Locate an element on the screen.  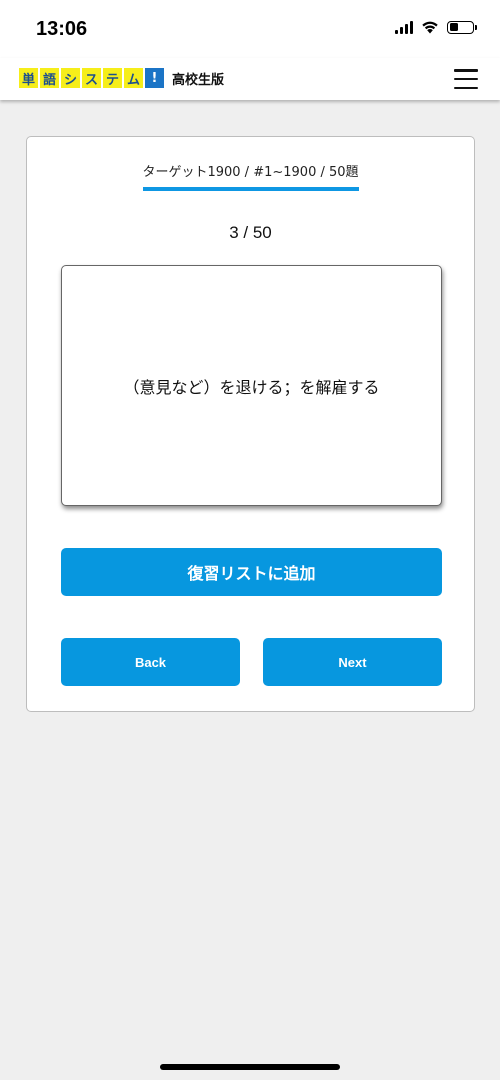
logo-subtitle: 高校生版 is located at coordinates (198, 80).